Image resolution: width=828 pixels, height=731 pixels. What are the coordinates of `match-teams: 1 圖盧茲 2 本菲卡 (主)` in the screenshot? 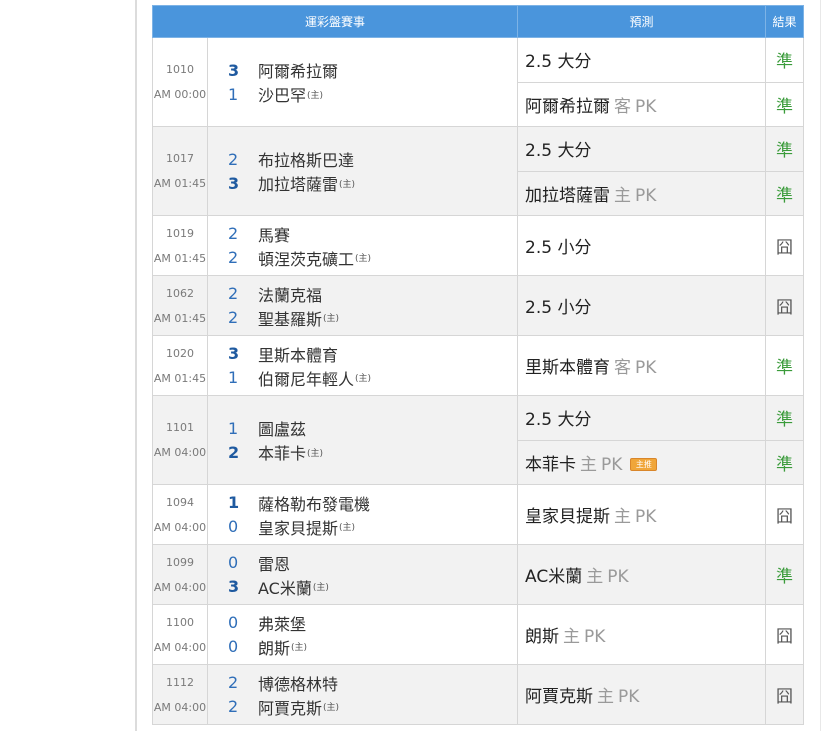 It's located at (362, 440).